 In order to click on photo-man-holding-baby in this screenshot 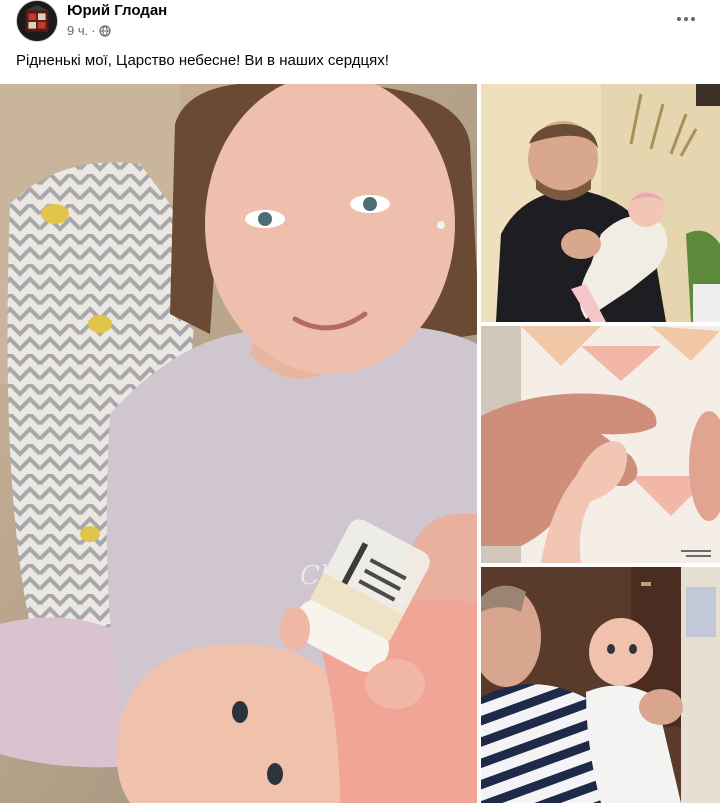, I will do `click(600, 203)`.